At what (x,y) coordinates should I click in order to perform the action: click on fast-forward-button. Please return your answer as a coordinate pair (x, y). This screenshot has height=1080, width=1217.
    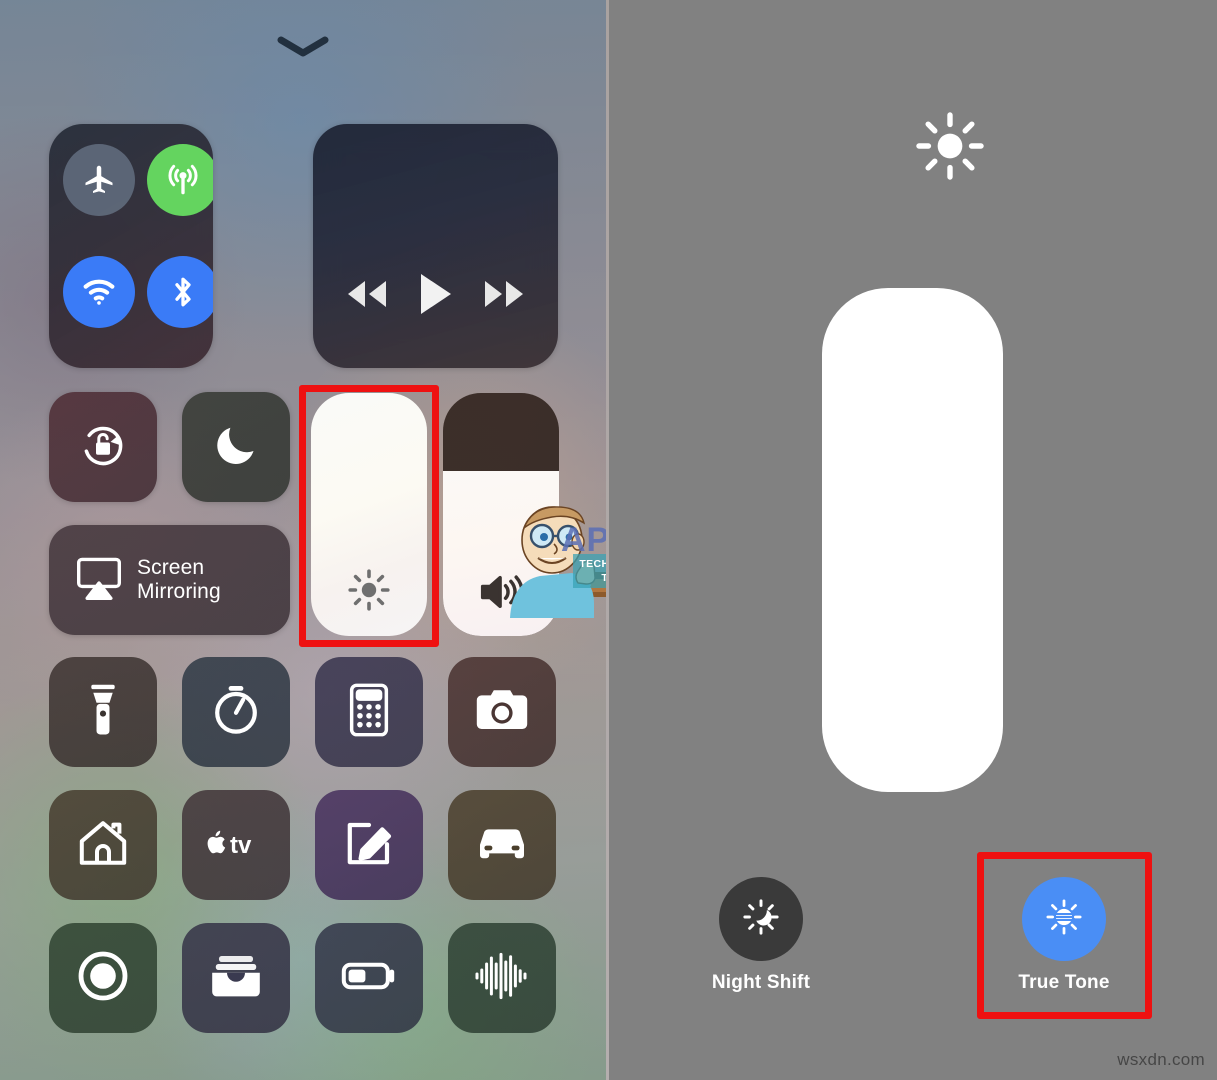
    Looking at the image, I should click on (504, 296).